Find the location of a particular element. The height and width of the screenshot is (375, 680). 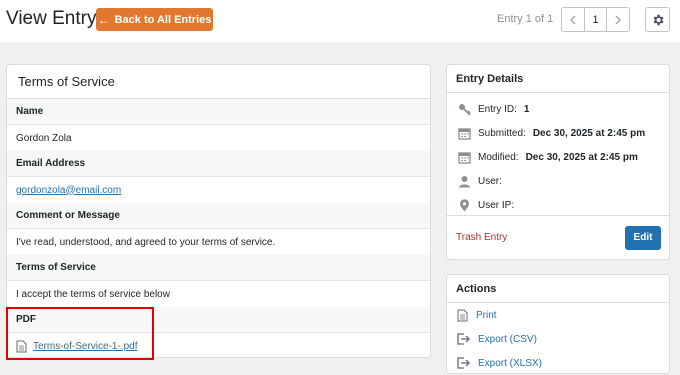

print-icon is located at coordinates (462, 315).